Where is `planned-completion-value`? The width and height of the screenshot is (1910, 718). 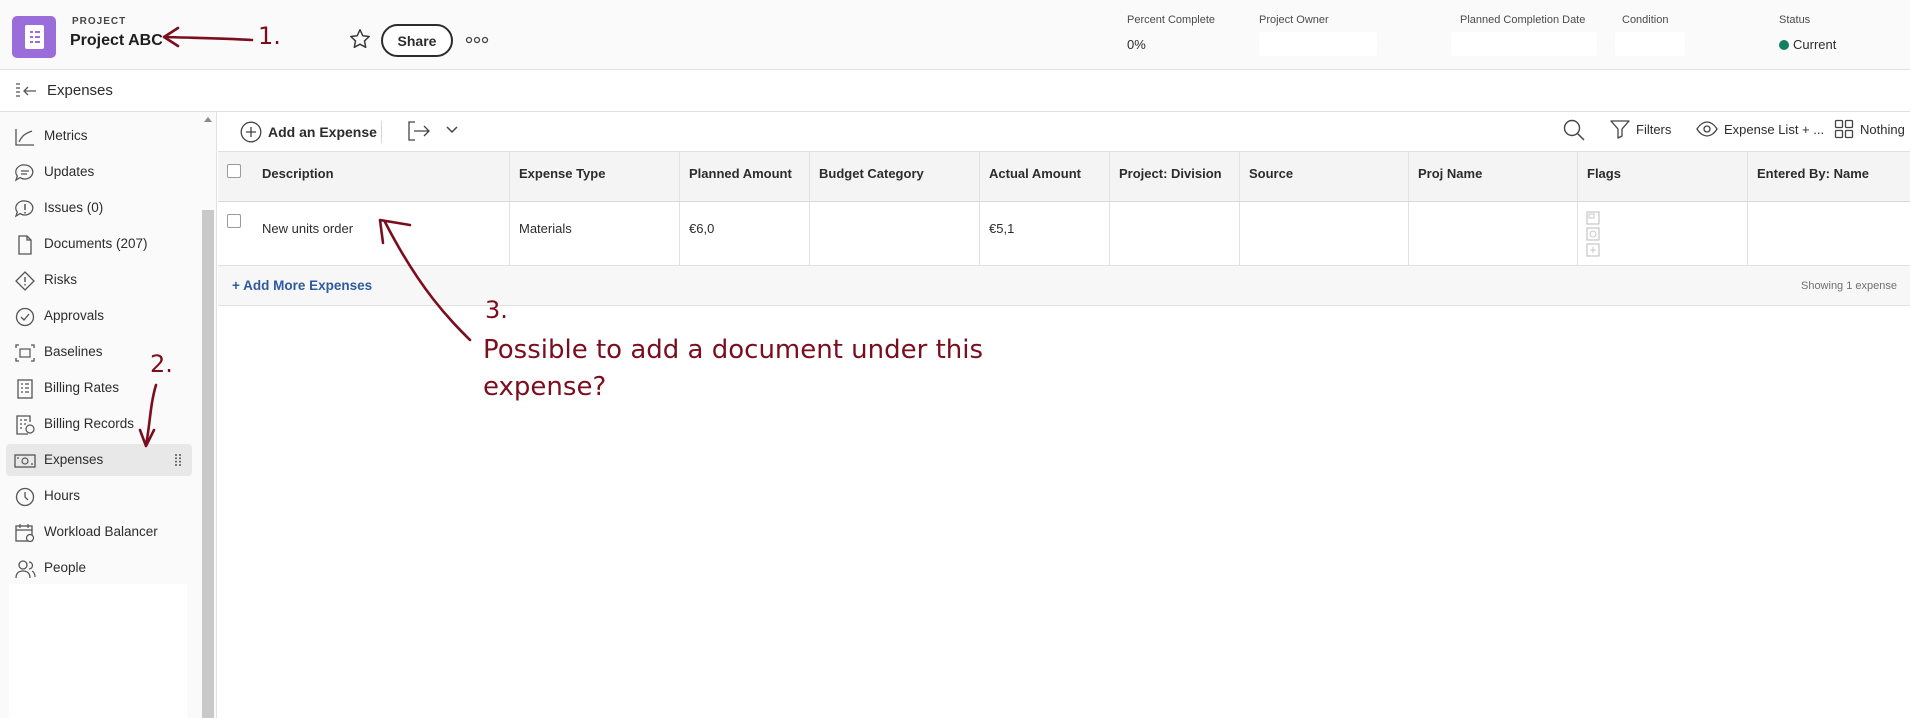
planned-completion-value is located at coordinates (1524, 44).